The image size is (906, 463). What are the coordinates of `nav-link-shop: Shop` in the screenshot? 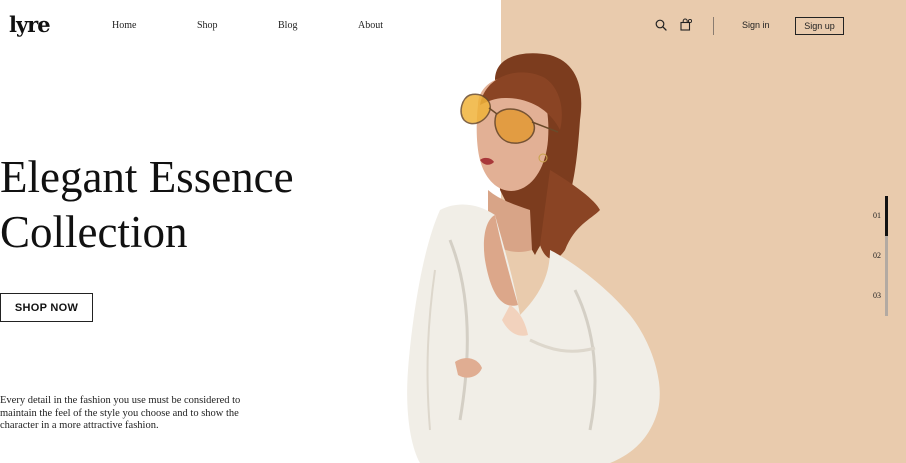 It's located at (207, 25).